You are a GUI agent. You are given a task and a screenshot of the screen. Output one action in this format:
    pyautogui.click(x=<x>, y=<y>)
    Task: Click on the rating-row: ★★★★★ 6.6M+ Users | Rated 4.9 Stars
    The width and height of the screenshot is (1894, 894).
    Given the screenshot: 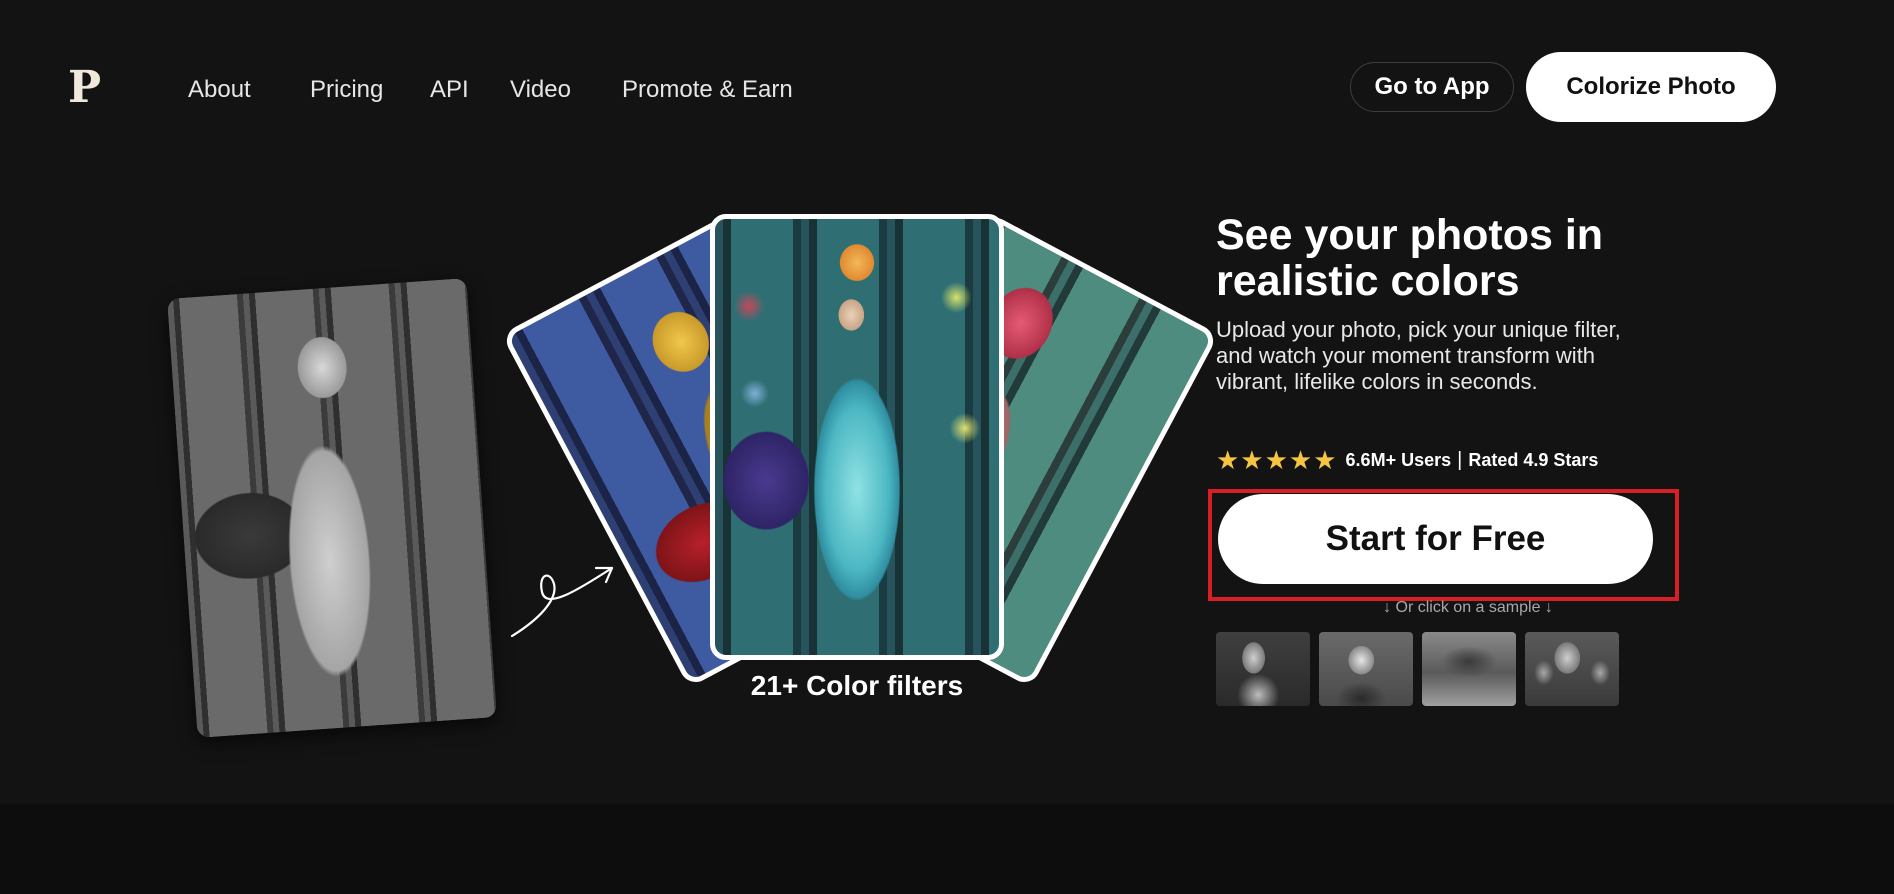 What is the action you would take?
    pyautogui.click(x=1407, y=459)
    